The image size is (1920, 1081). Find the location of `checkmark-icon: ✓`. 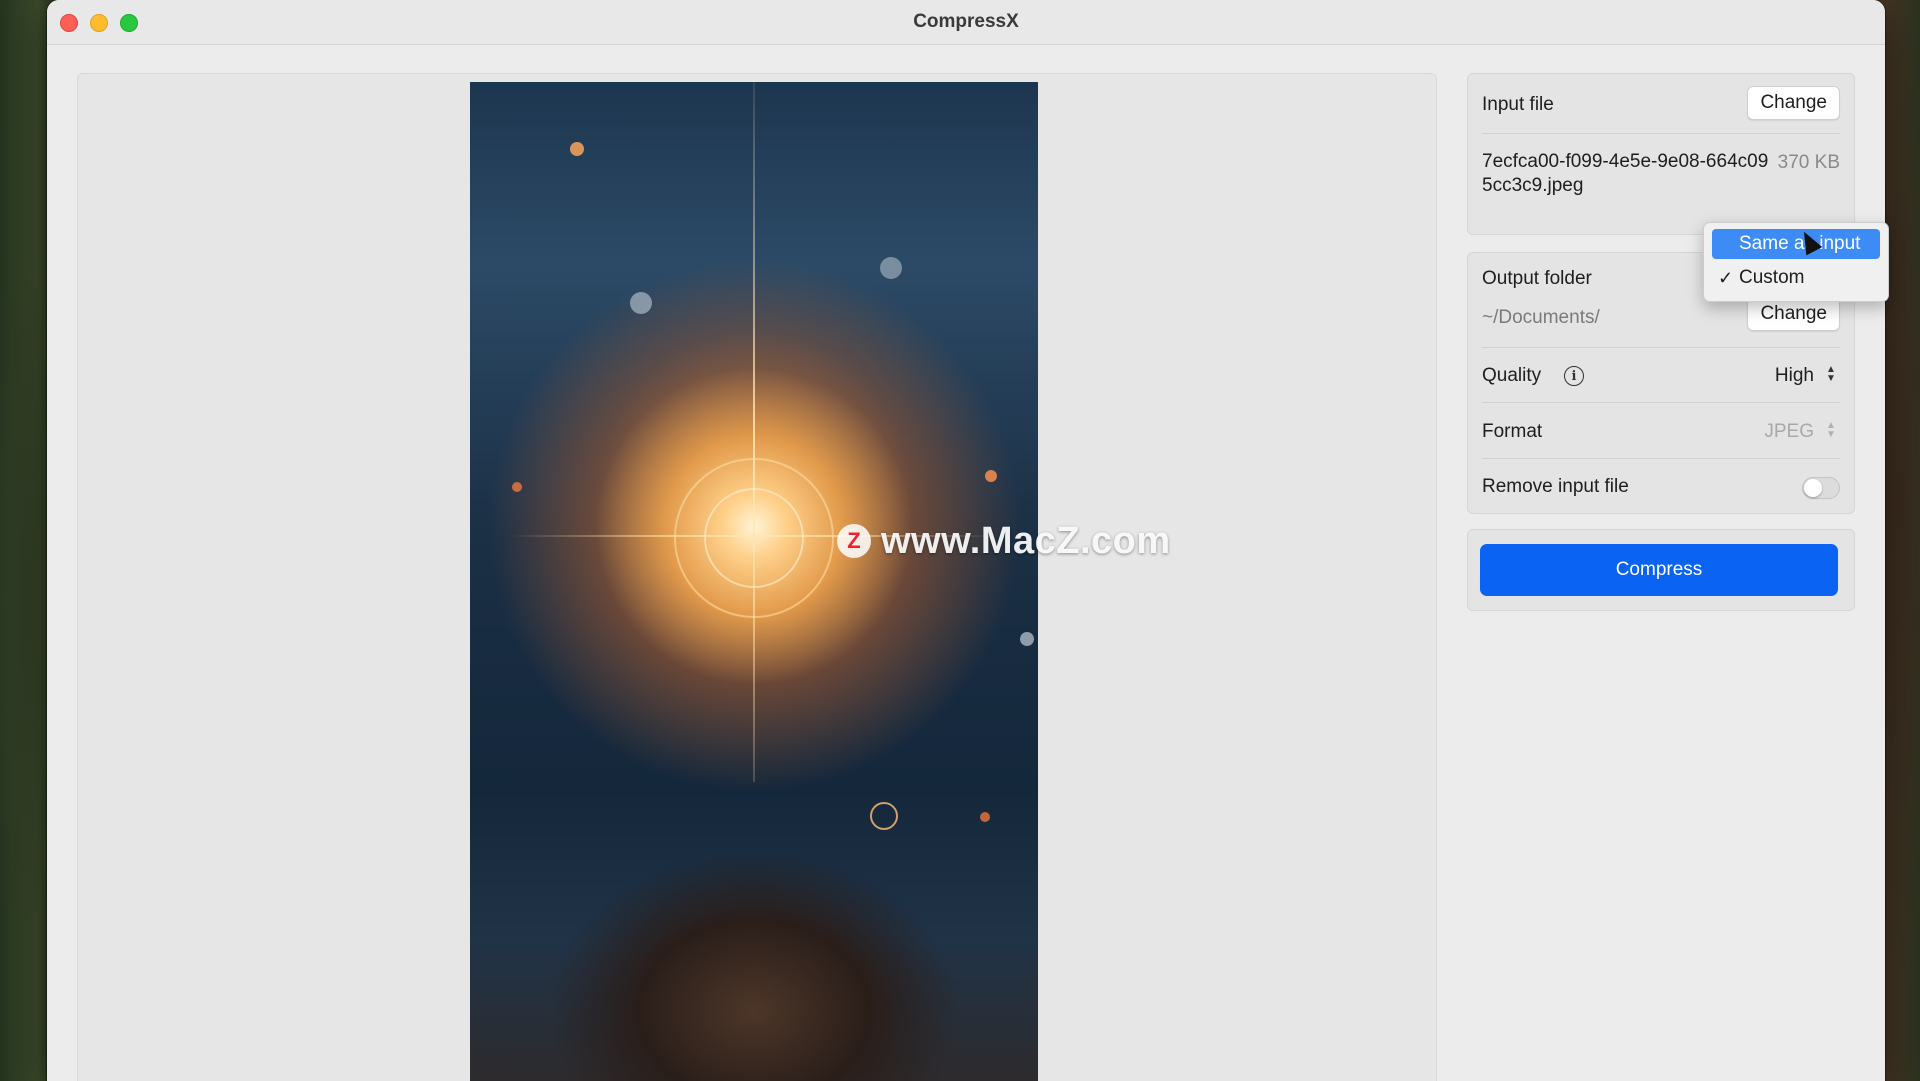

checkmark-icon: ✓ is located at coordinates (1726, 278).